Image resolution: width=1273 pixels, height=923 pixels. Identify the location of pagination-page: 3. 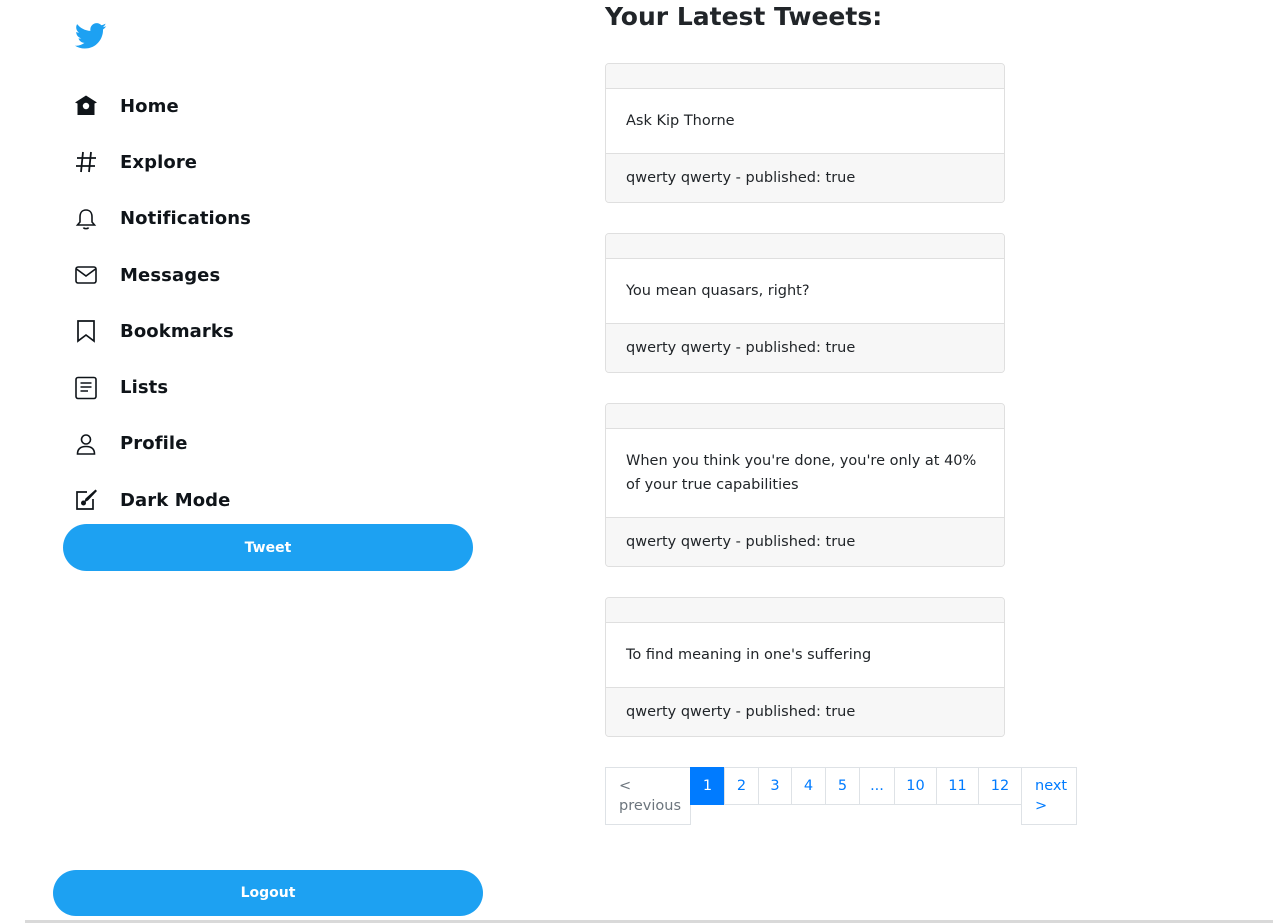
(775, 786).